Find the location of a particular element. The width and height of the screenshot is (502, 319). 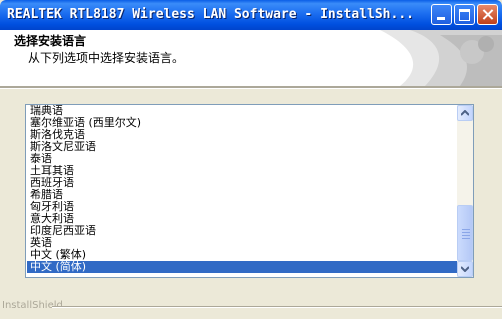

close-button is located at coordinates (487, 14).